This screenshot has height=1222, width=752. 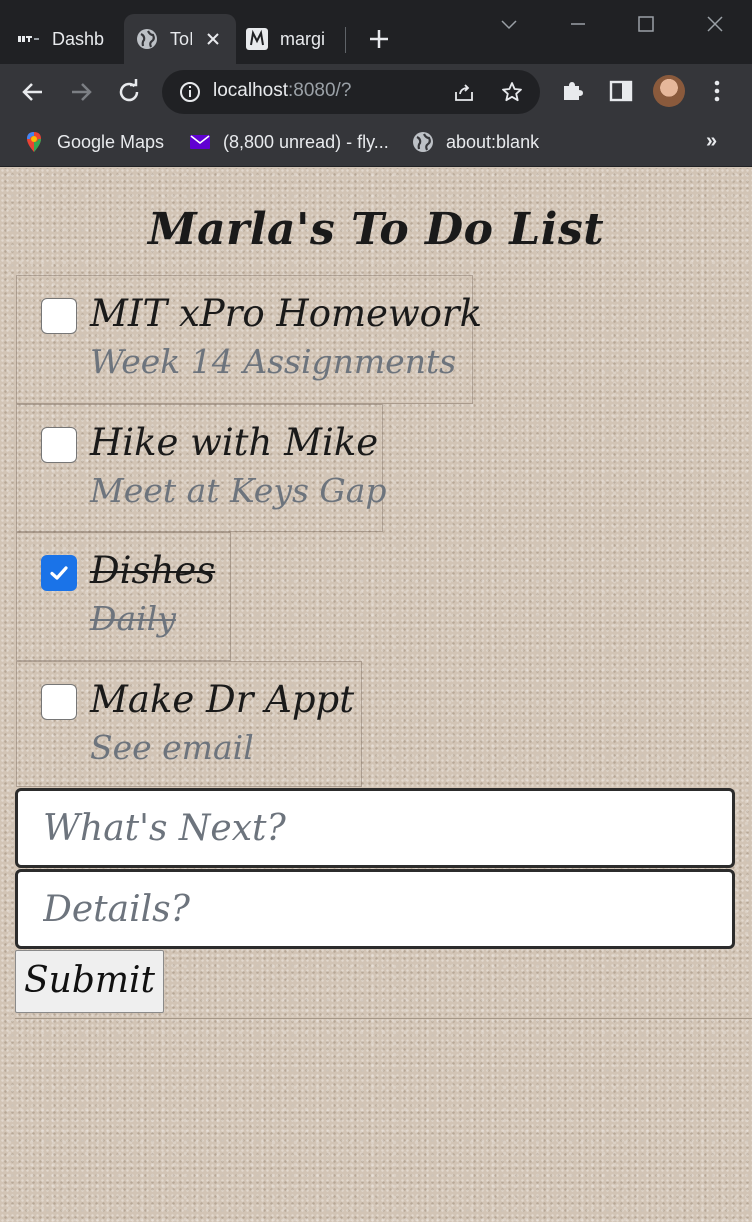 What do you see at coordinates (493, 141) in the screenshot?
I see `bookmark-label: about:blank` at bounding box center [493, 141].